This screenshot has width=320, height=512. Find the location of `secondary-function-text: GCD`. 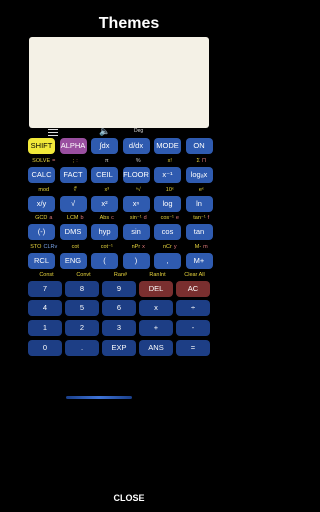

secondary-function-text: GCD is located at coordinates (41, 218).